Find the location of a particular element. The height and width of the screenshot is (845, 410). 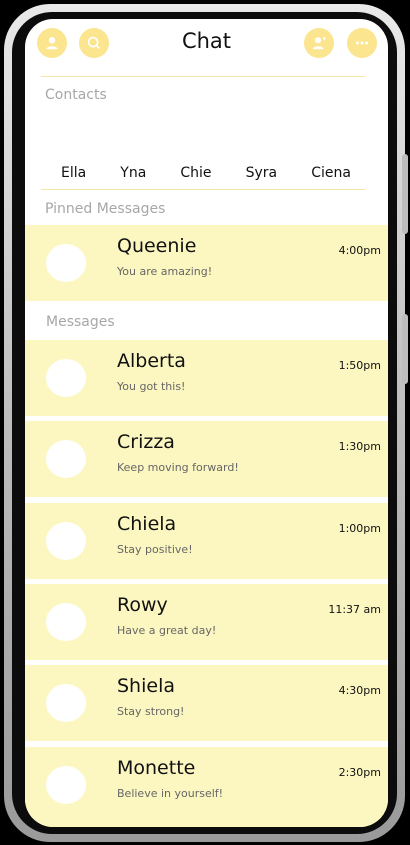

message-item: Shiela Stay strong! 4:30pm is located at coordinates (206, 703).